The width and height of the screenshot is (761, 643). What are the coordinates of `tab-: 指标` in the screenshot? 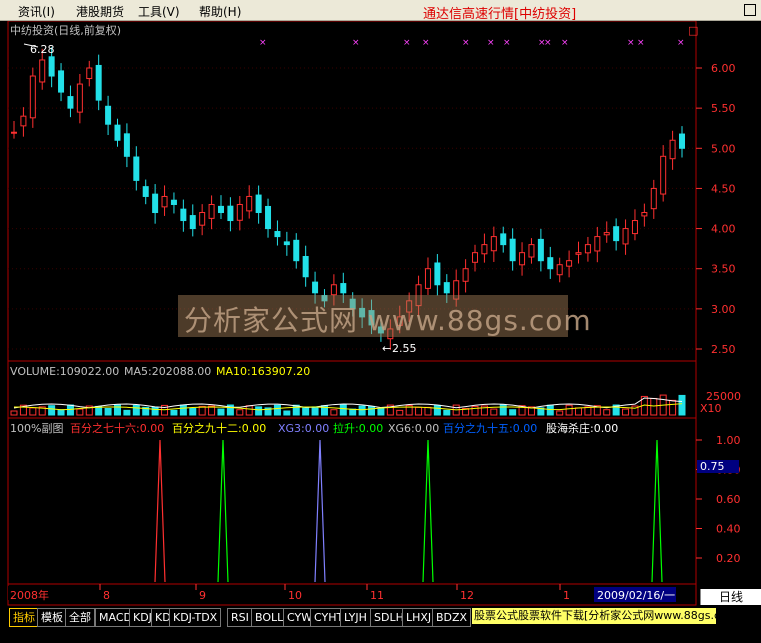 It's located at (24, 617).